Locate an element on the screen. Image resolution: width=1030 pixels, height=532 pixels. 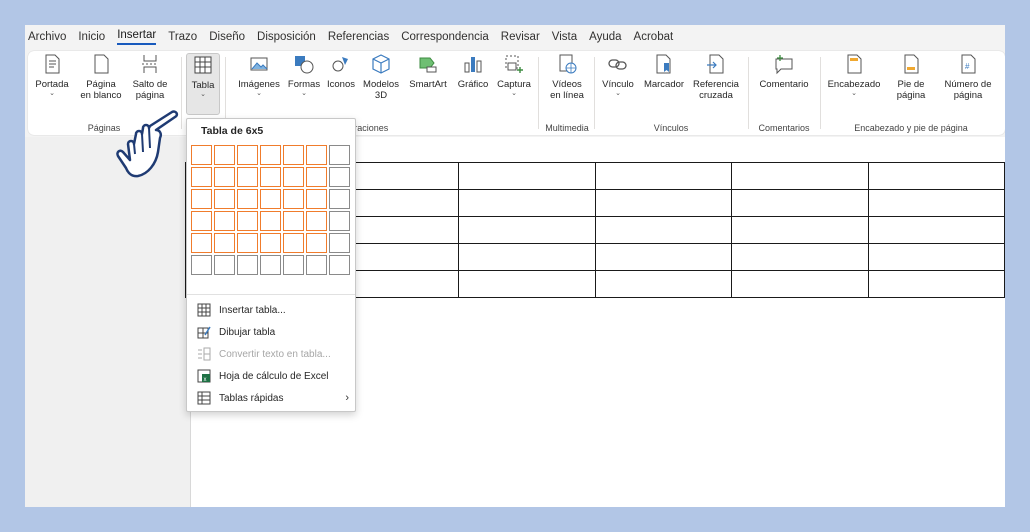
vinculo-button: Vínculo ⌄ is located at coordinates (618, 84).